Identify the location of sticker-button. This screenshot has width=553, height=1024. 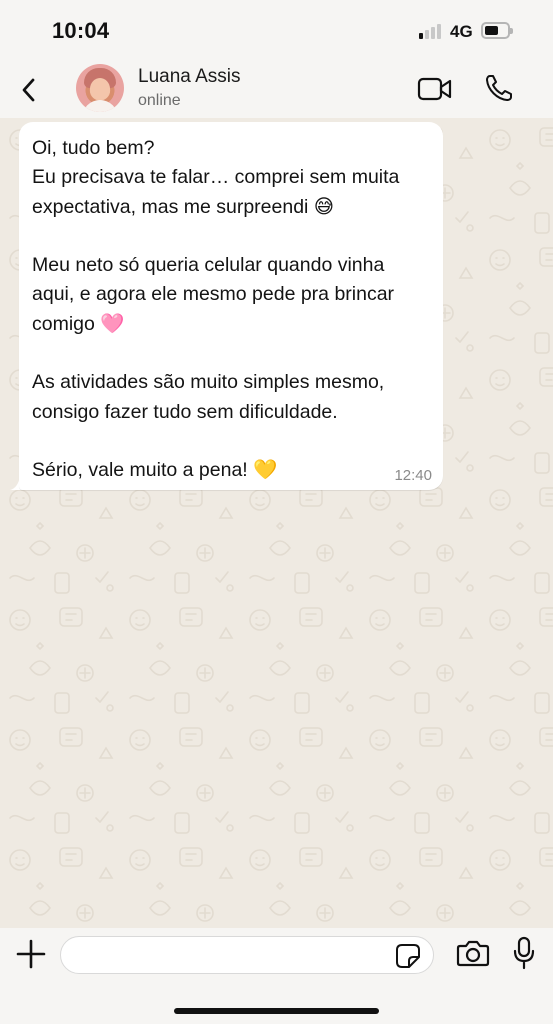
(408, 956).